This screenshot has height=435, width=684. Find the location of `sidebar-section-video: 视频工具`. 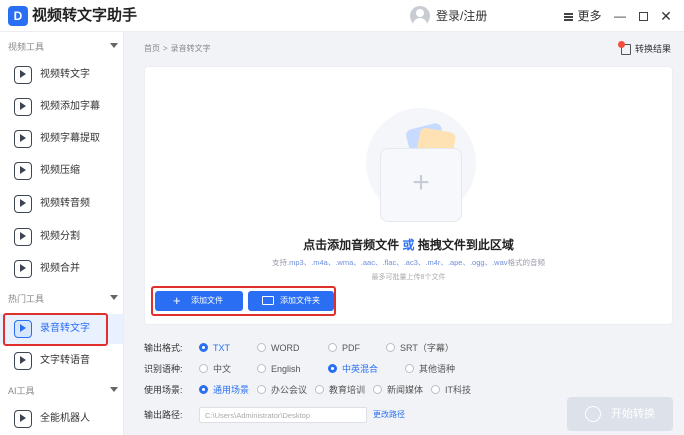

sidebar-section-video: 视频工具 is located at coordinates (64, 47).